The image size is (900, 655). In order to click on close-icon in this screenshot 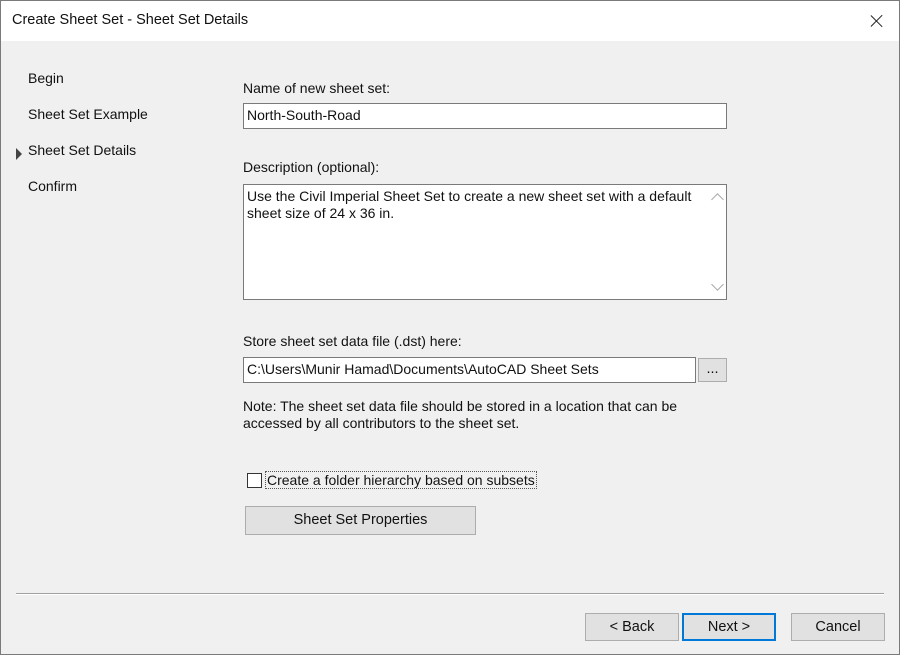, I will do `click(877, 21)`.